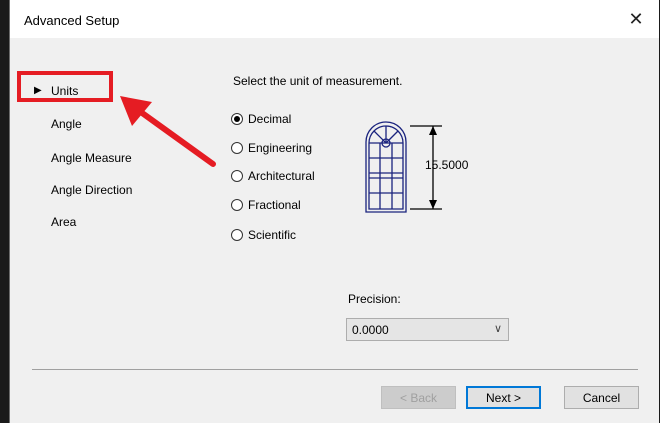 This screenshot has width=660, height=423. Describe the element at coordinates (65, 86) in the screenshot. I see `annotation-highlight-box` at that location.